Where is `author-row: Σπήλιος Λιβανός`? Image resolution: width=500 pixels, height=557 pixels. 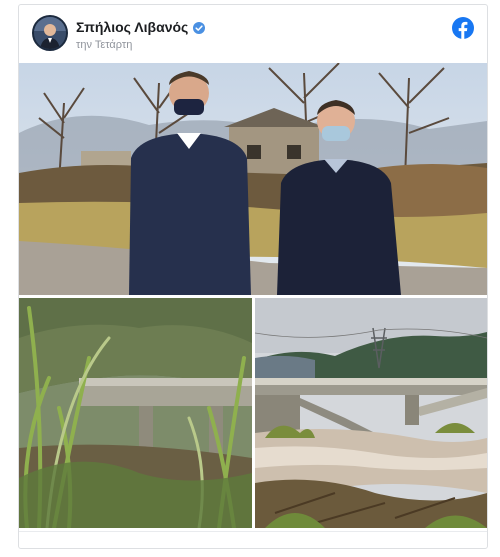
author-row: Σπήλιος Λιβανός is located at coordinates (141, 27).